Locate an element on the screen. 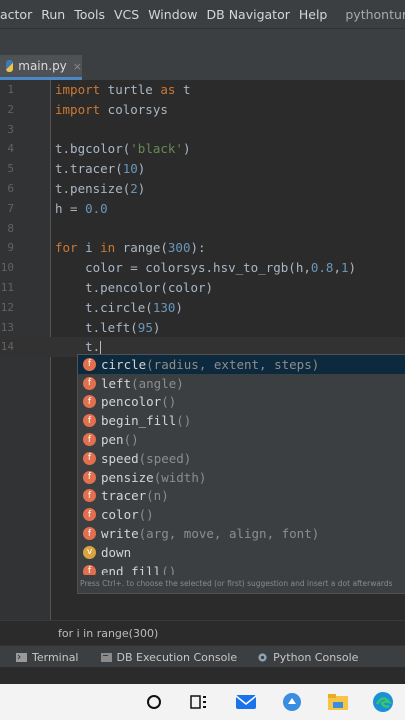  breadcrumb: for i in range(300) is located at coordinates (202, 633).